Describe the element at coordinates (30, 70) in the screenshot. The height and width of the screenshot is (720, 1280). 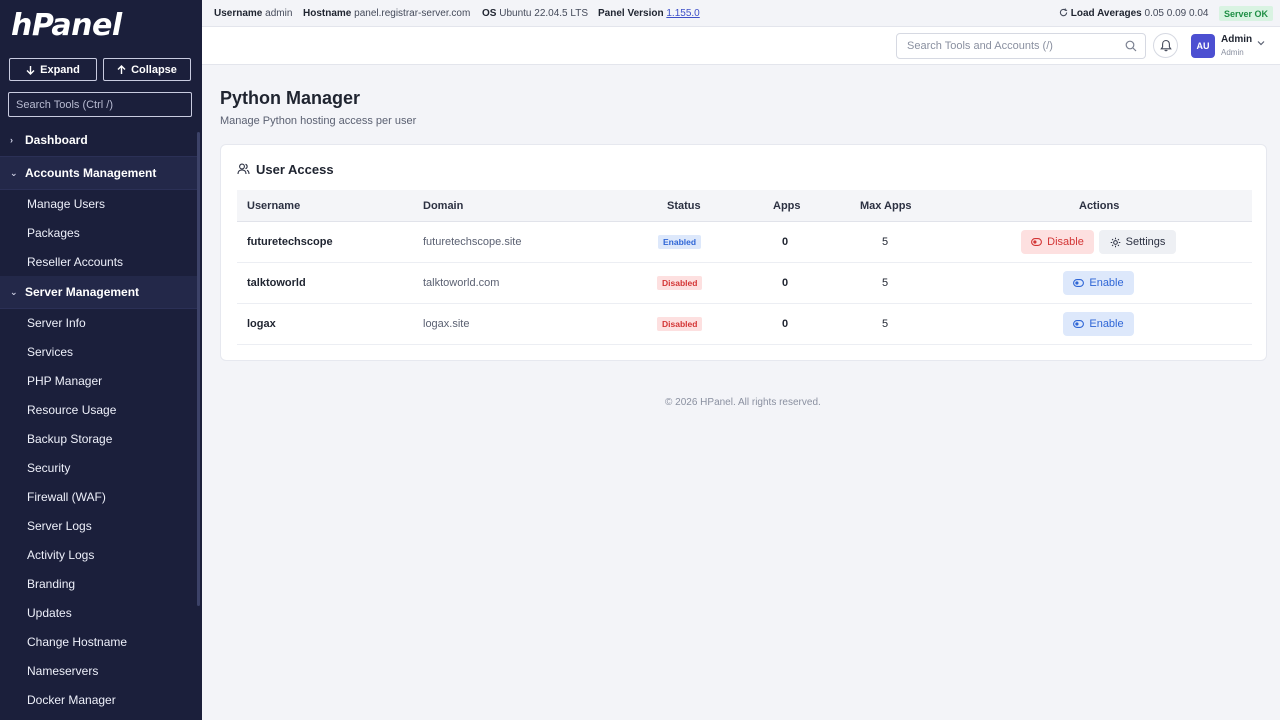
I see `arrow-down-icon` at that location.